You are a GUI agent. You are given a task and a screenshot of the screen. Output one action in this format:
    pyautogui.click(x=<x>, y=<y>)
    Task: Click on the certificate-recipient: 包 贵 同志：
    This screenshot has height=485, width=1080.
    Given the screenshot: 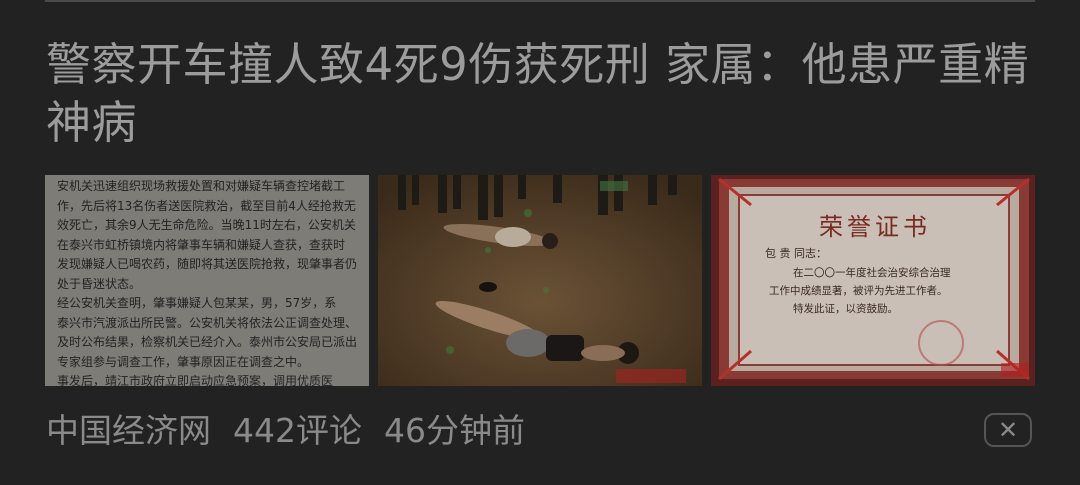 What is the action you would take?
    pyautogui.click(x=796, y=253)
    